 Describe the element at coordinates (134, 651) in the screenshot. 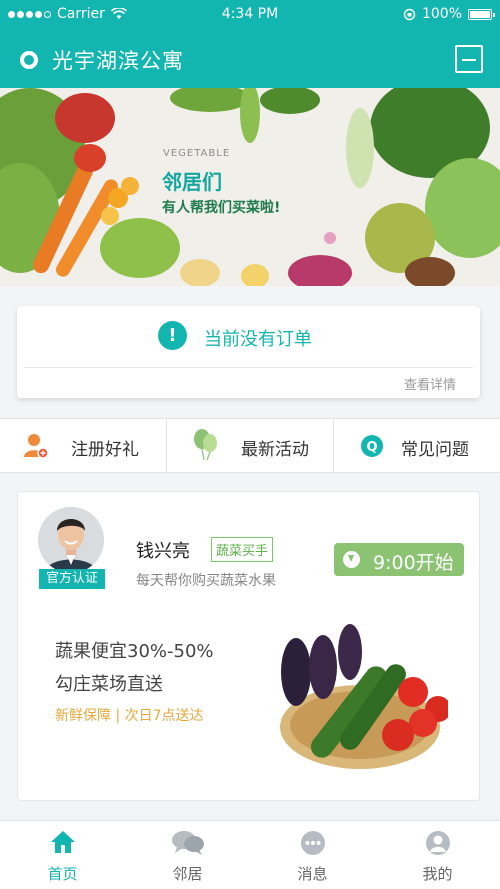

I see `feature-price: 蔬果便宜30%-50%` at that location.